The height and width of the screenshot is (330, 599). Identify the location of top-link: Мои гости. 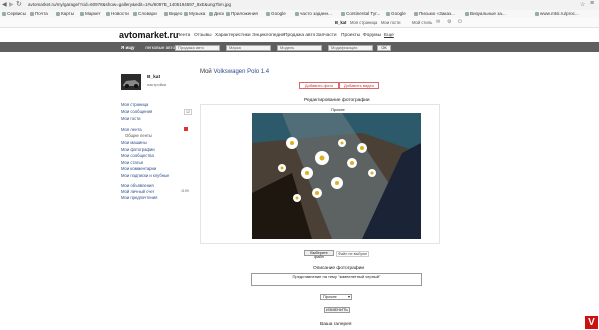
(390, 22).